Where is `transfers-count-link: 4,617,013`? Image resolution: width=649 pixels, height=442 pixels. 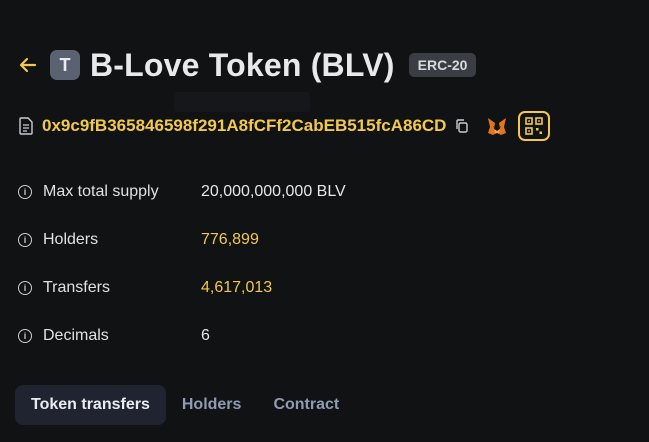
transfers-count-link: 4,617,013 is located at coordinates (236, 288).